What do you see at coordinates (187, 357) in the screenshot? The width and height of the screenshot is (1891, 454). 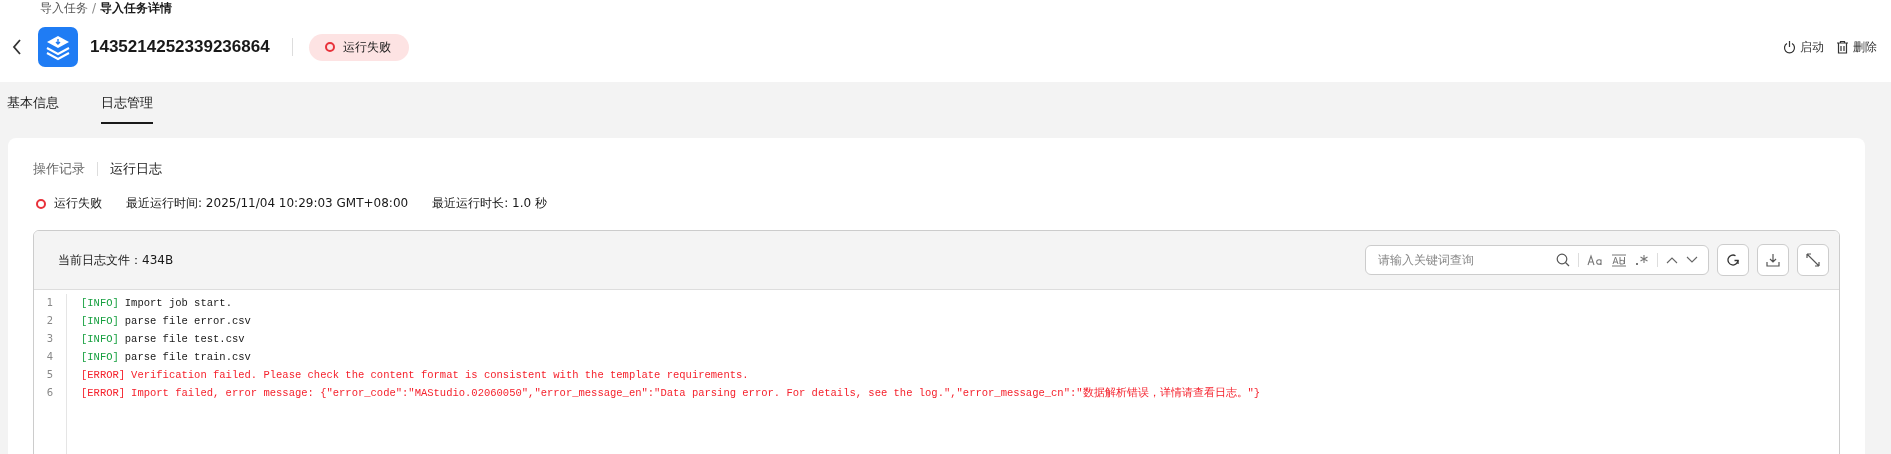 I see `log-message: parse file train.csv` at bounding box center [187, 357].